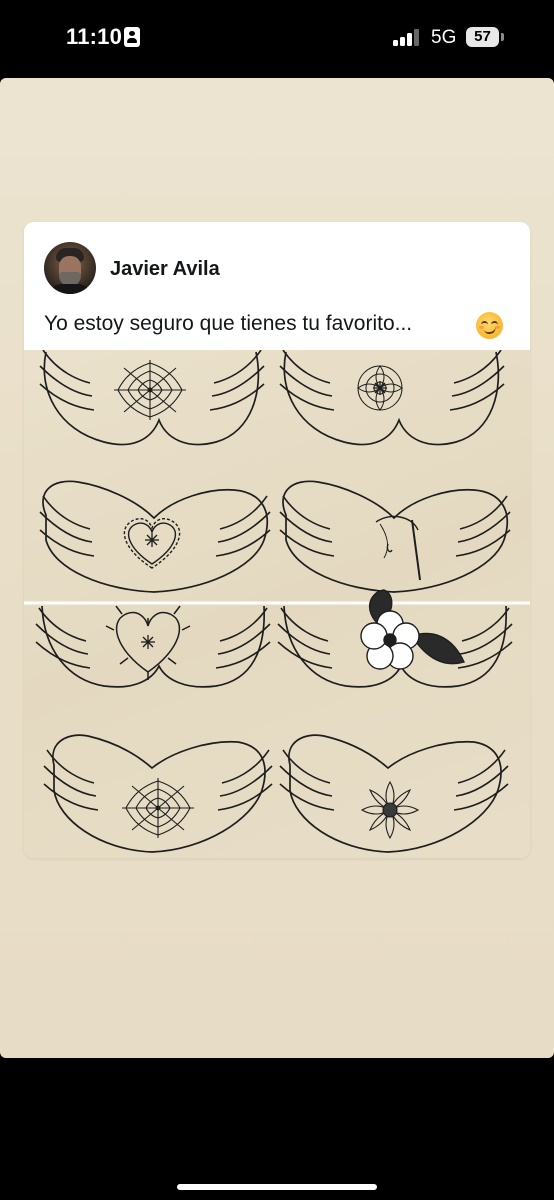 This screenshot has width=554, height=1200. Describe the element at coordinates (94, 36) in the screenshot. I see `status-time: 11:10` at that location.